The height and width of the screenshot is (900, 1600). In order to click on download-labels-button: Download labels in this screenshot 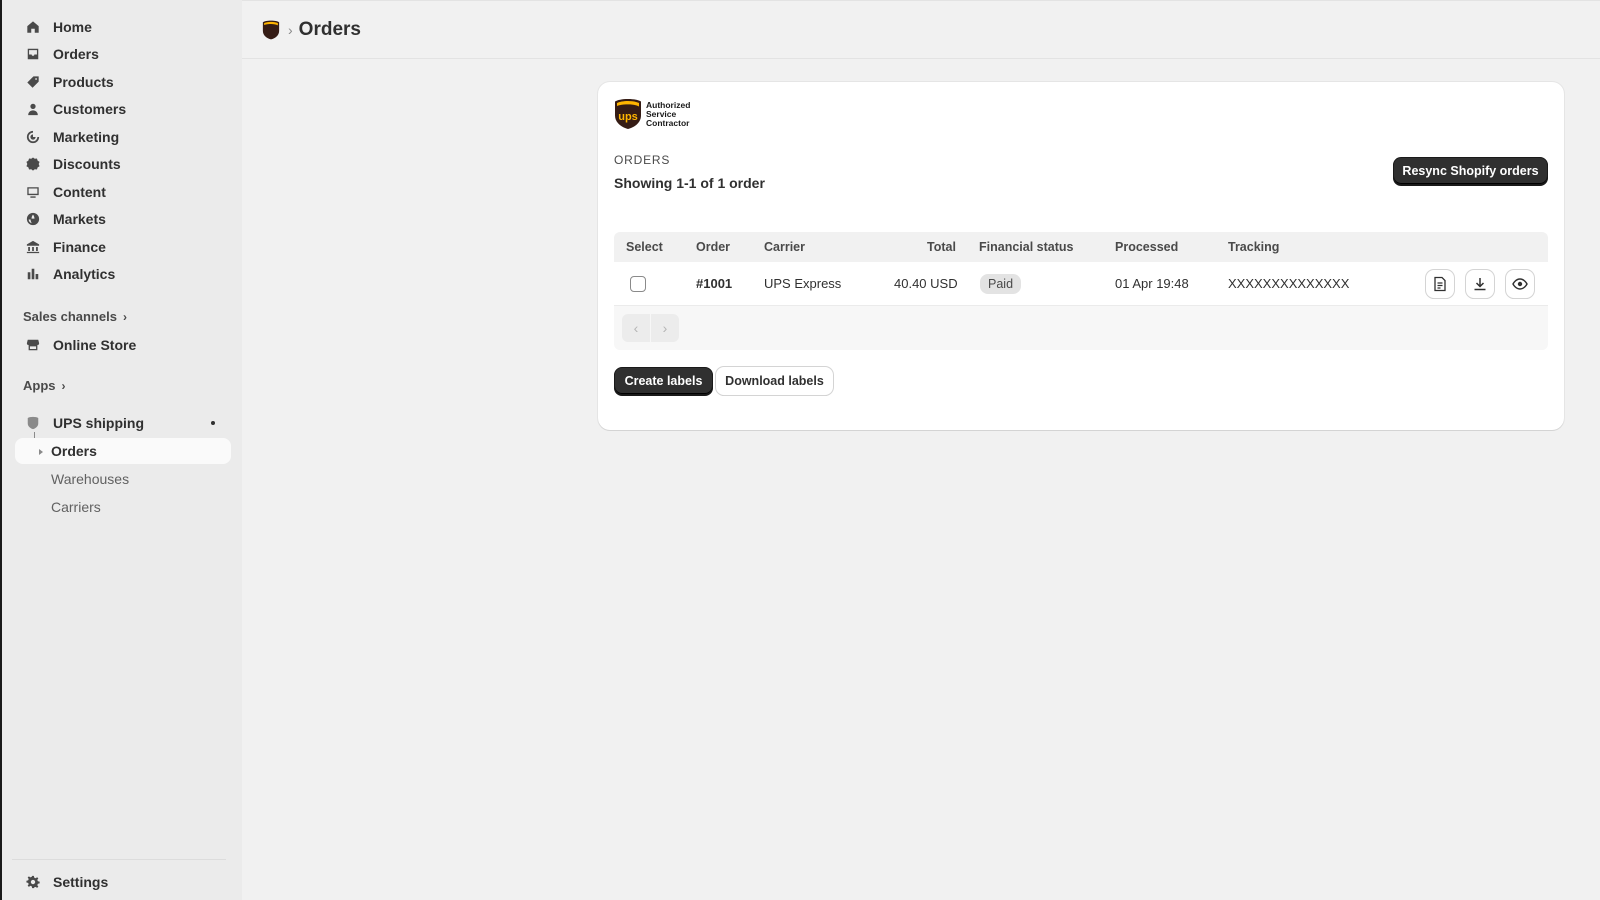, I will do `click(774, 381)`.